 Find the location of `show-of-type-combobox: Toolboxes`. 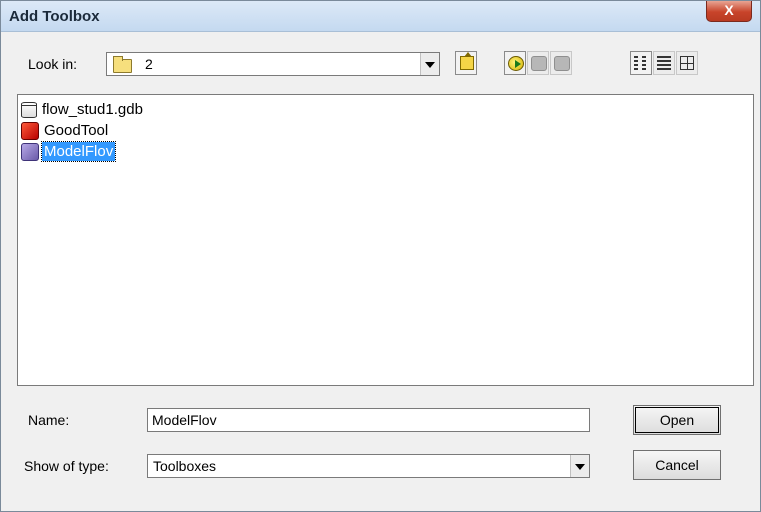

show-of-type-combobox: Toolboxes is located at coordinates (368, 466).